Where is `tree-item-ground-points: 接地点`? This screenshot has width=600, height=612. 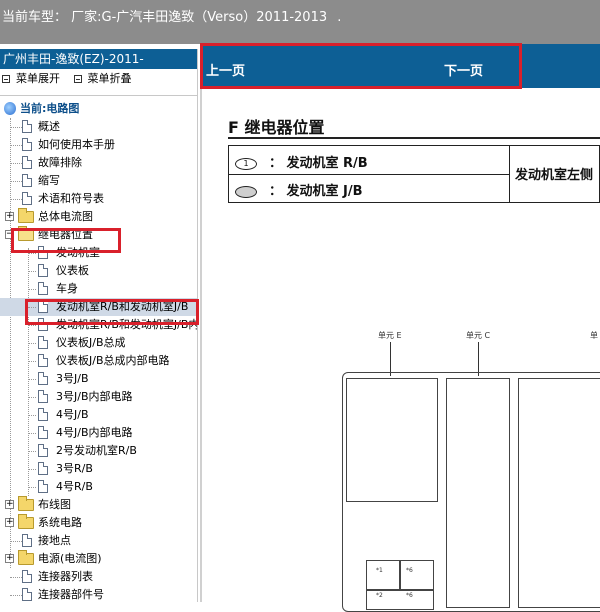
tree-item-ground-points: 接地点 is located at coordinates (98, 541).